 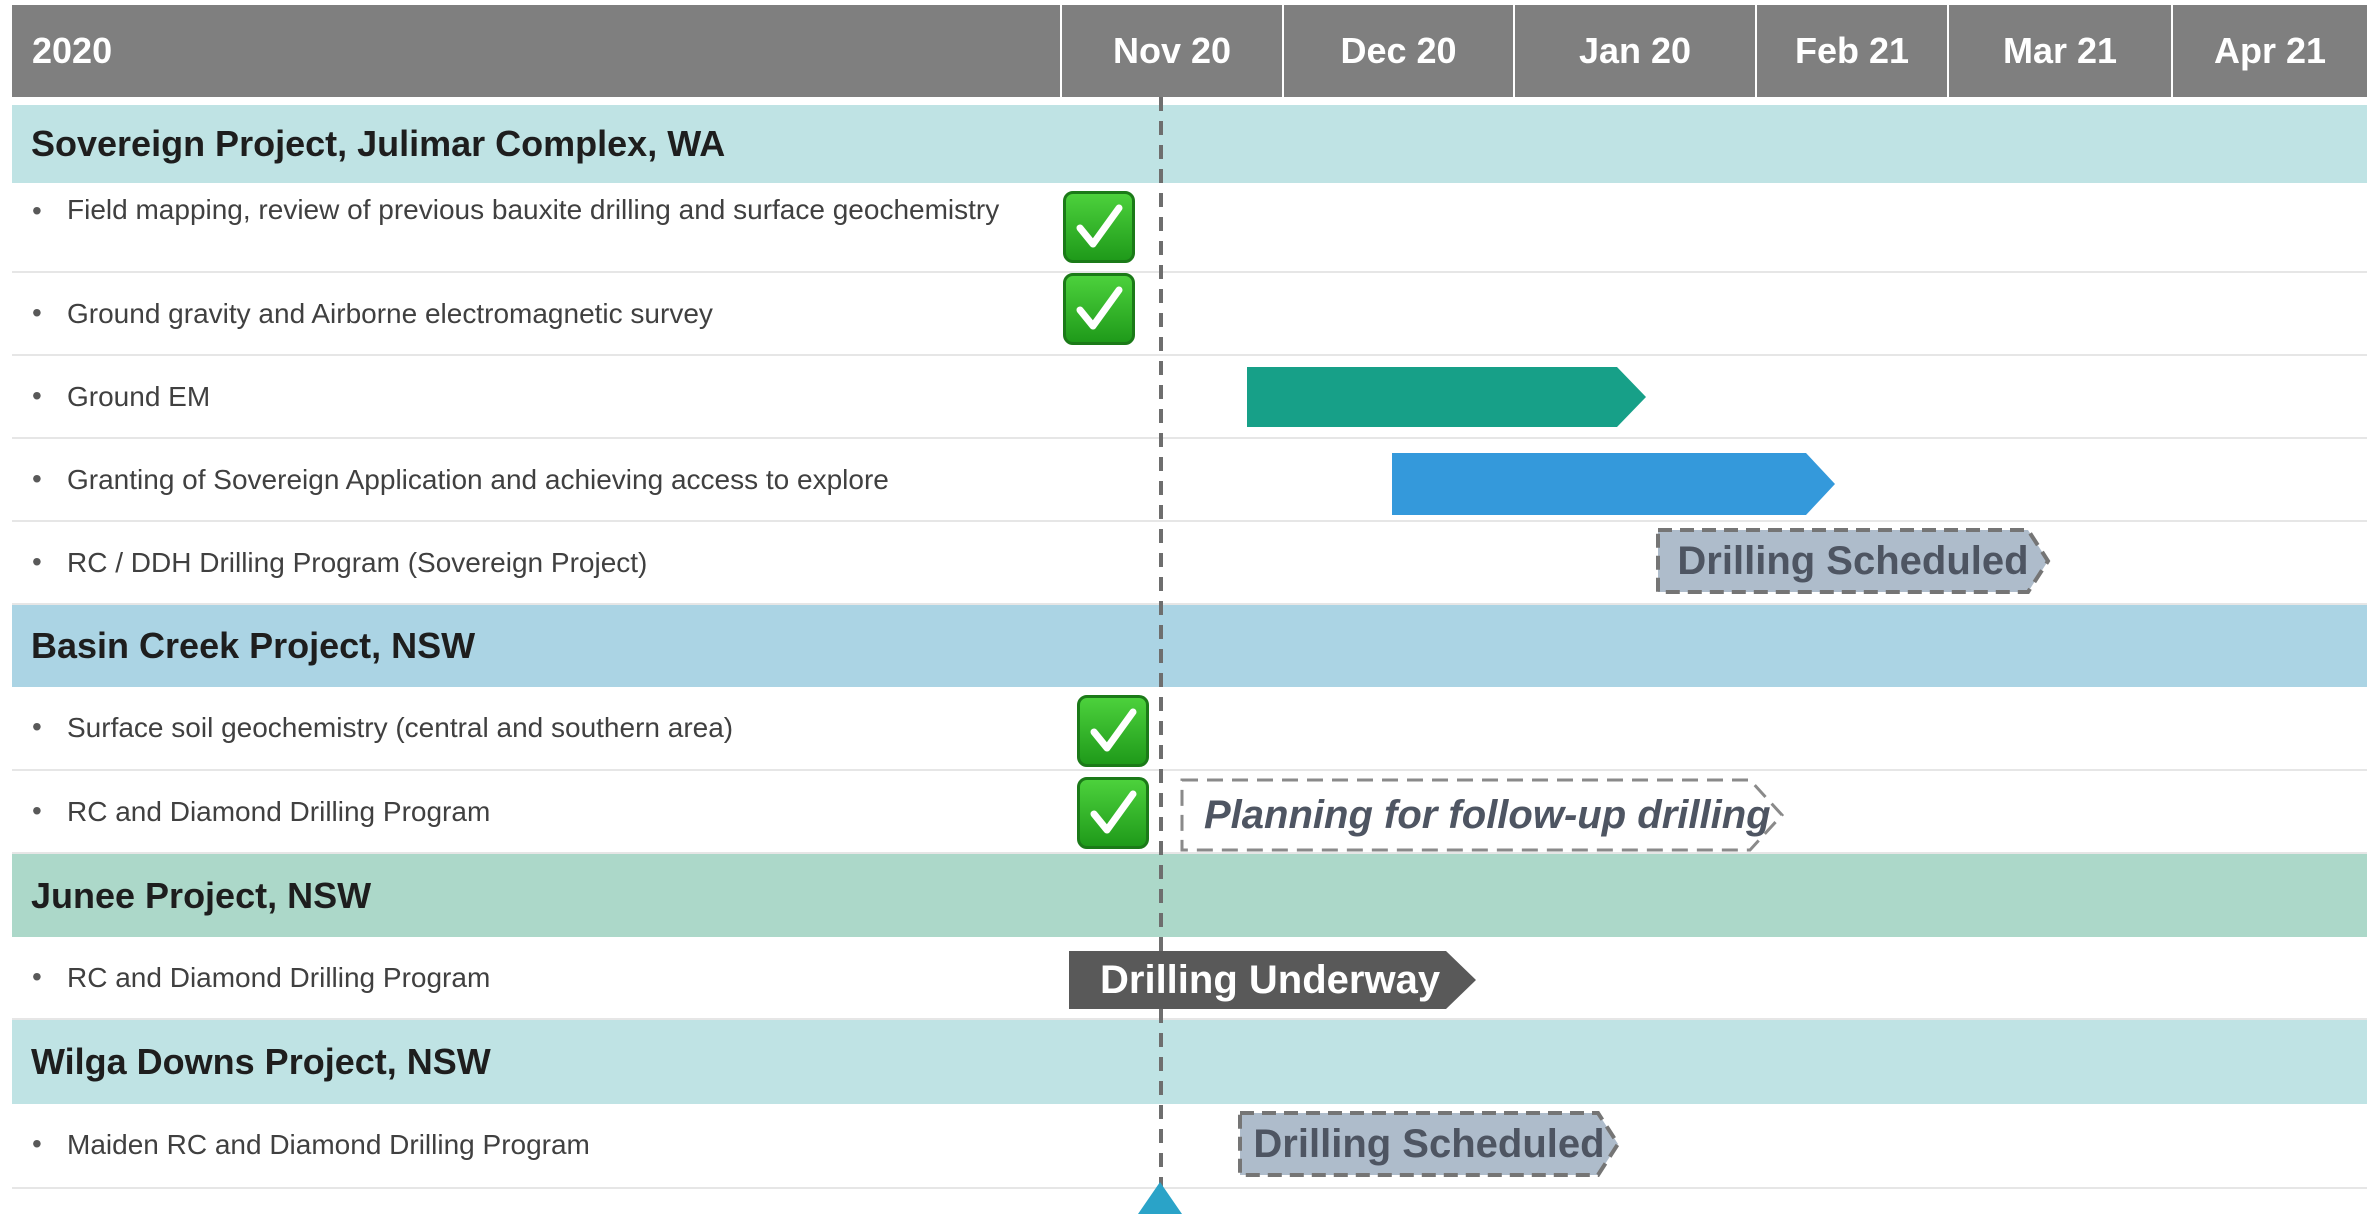 What do you see at coordinates (1613, 484) in the screenshot?
I see `granting-bar` at bounding box center [1613, 484].